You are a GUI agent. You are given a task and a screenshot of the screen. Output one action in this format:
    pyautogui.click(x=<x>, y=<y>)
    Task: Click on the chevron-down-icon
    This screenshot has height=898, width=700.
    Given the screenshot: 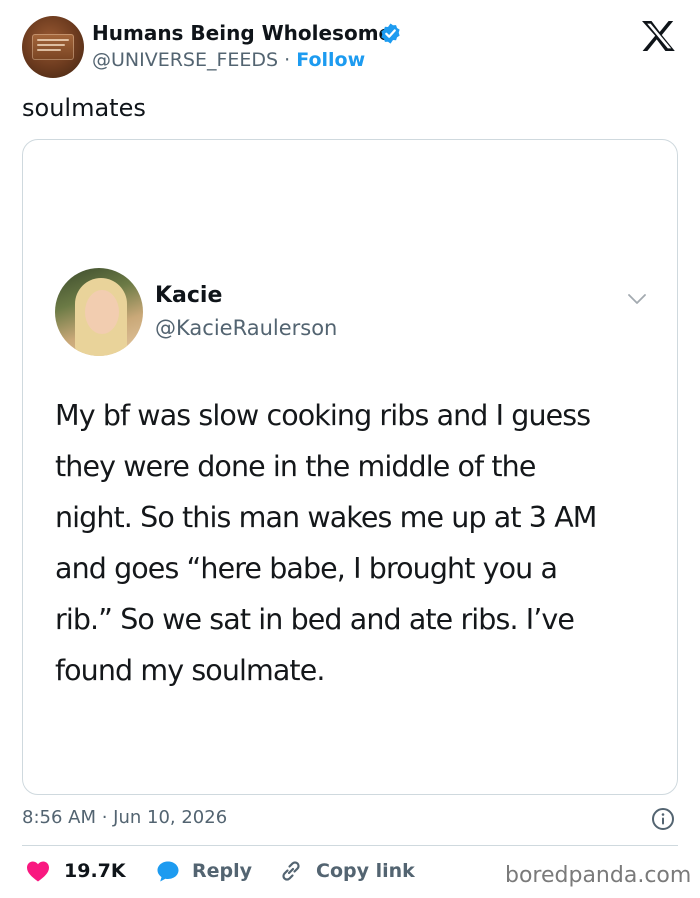 What is the action you would take?
    pyautogui.click(x=637, y=299)
    